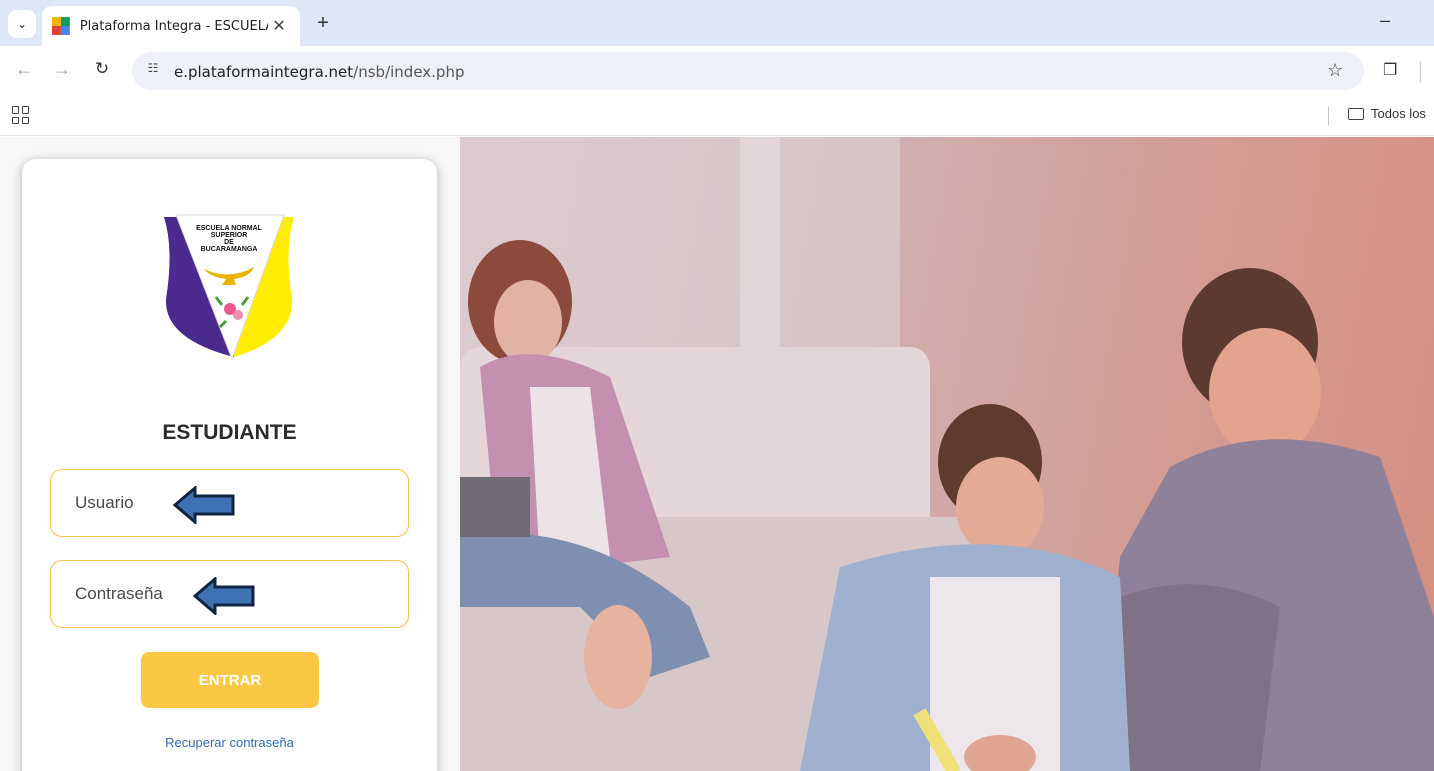  What do you see at coordinates (229, 235) in the screenshot?
I see `crest-text-line: SUPERIOR` at bounding box center [229, 235].